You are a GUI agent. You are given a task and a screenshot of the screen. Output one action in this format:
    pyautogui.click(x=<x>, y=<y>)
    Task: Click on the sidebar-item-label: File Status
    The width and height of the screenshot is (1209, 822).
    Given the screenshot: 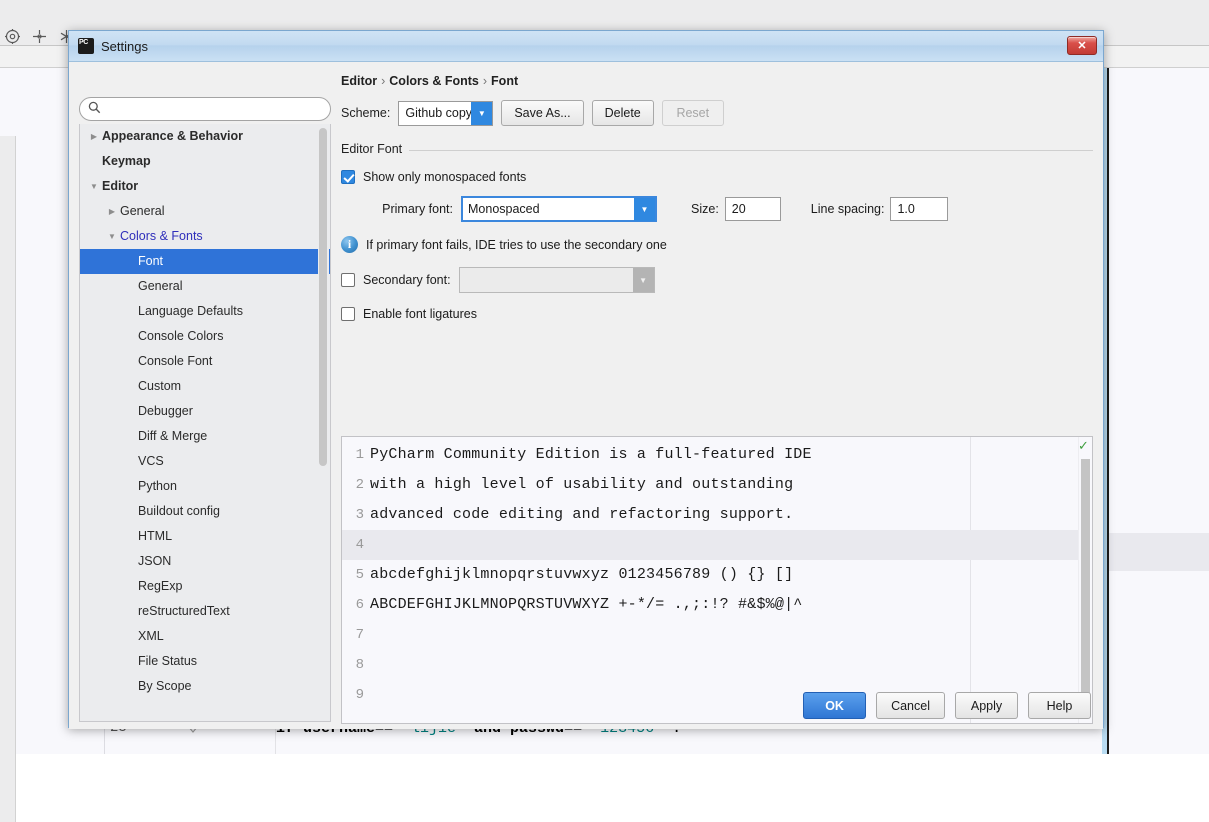 What is the action you would take?
    pyautogui.click(x=167, y=661)
    